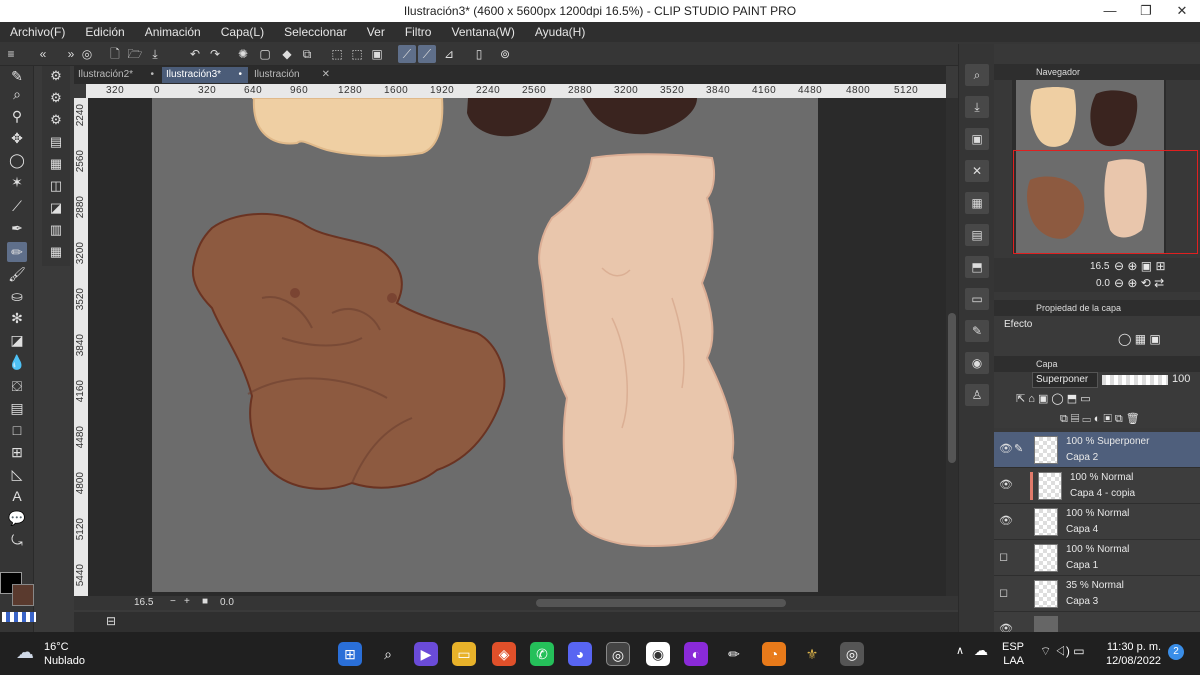 The image size is (1200, 675). Describe the element at coordinates (17, 206) in the screenshot. I see `eyedropper-icon: ⟋` at that location.